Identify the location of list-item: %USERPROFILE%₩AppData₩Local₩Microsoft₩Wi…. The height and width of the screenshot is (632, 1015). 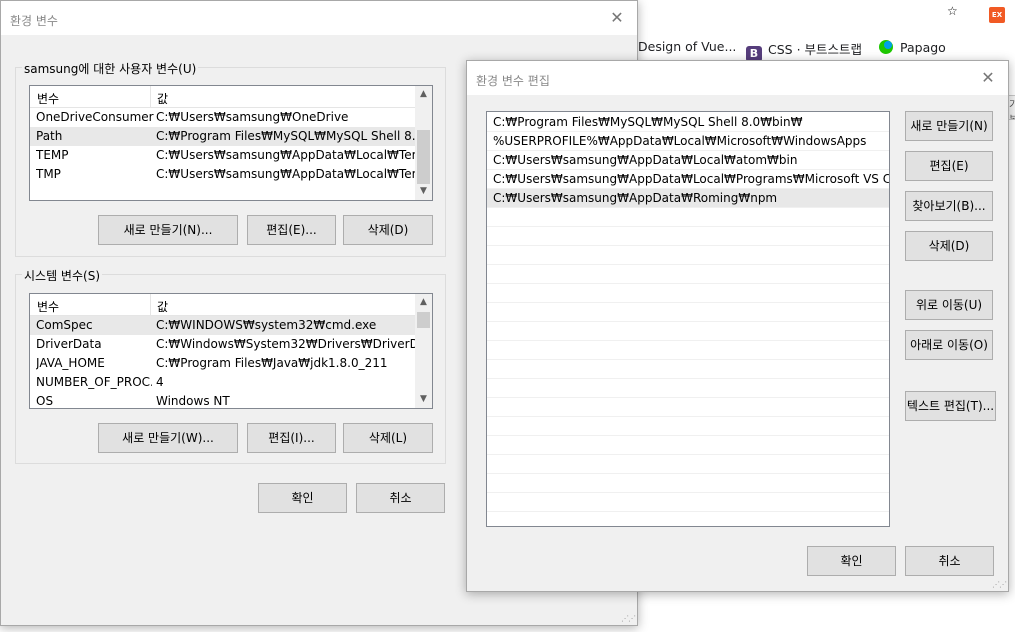
(688, 141).